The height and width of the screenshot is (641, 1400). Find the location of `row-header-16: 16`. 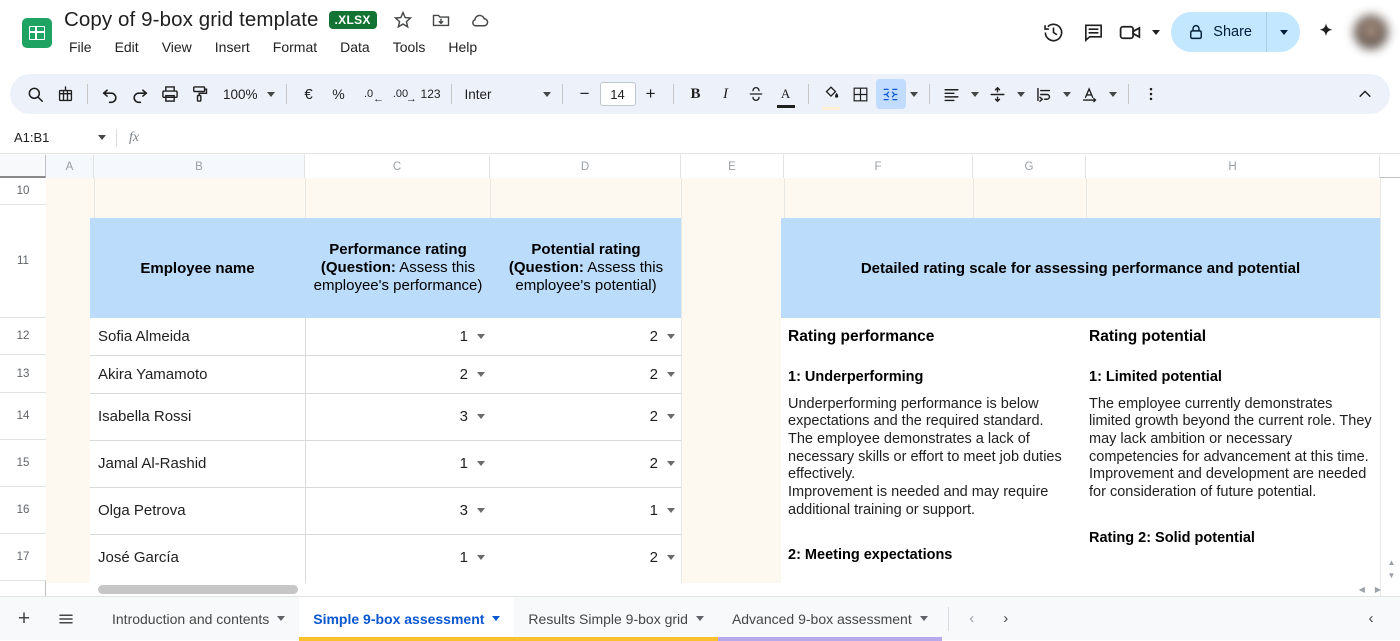

row-header-16: 16 is located at coordinates (23, 510).